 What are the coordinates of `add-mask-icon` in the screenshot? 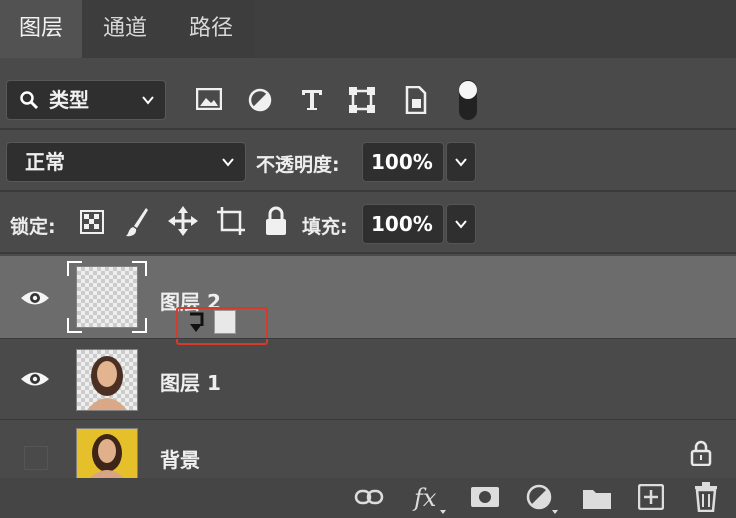 It's located at (485, 497).